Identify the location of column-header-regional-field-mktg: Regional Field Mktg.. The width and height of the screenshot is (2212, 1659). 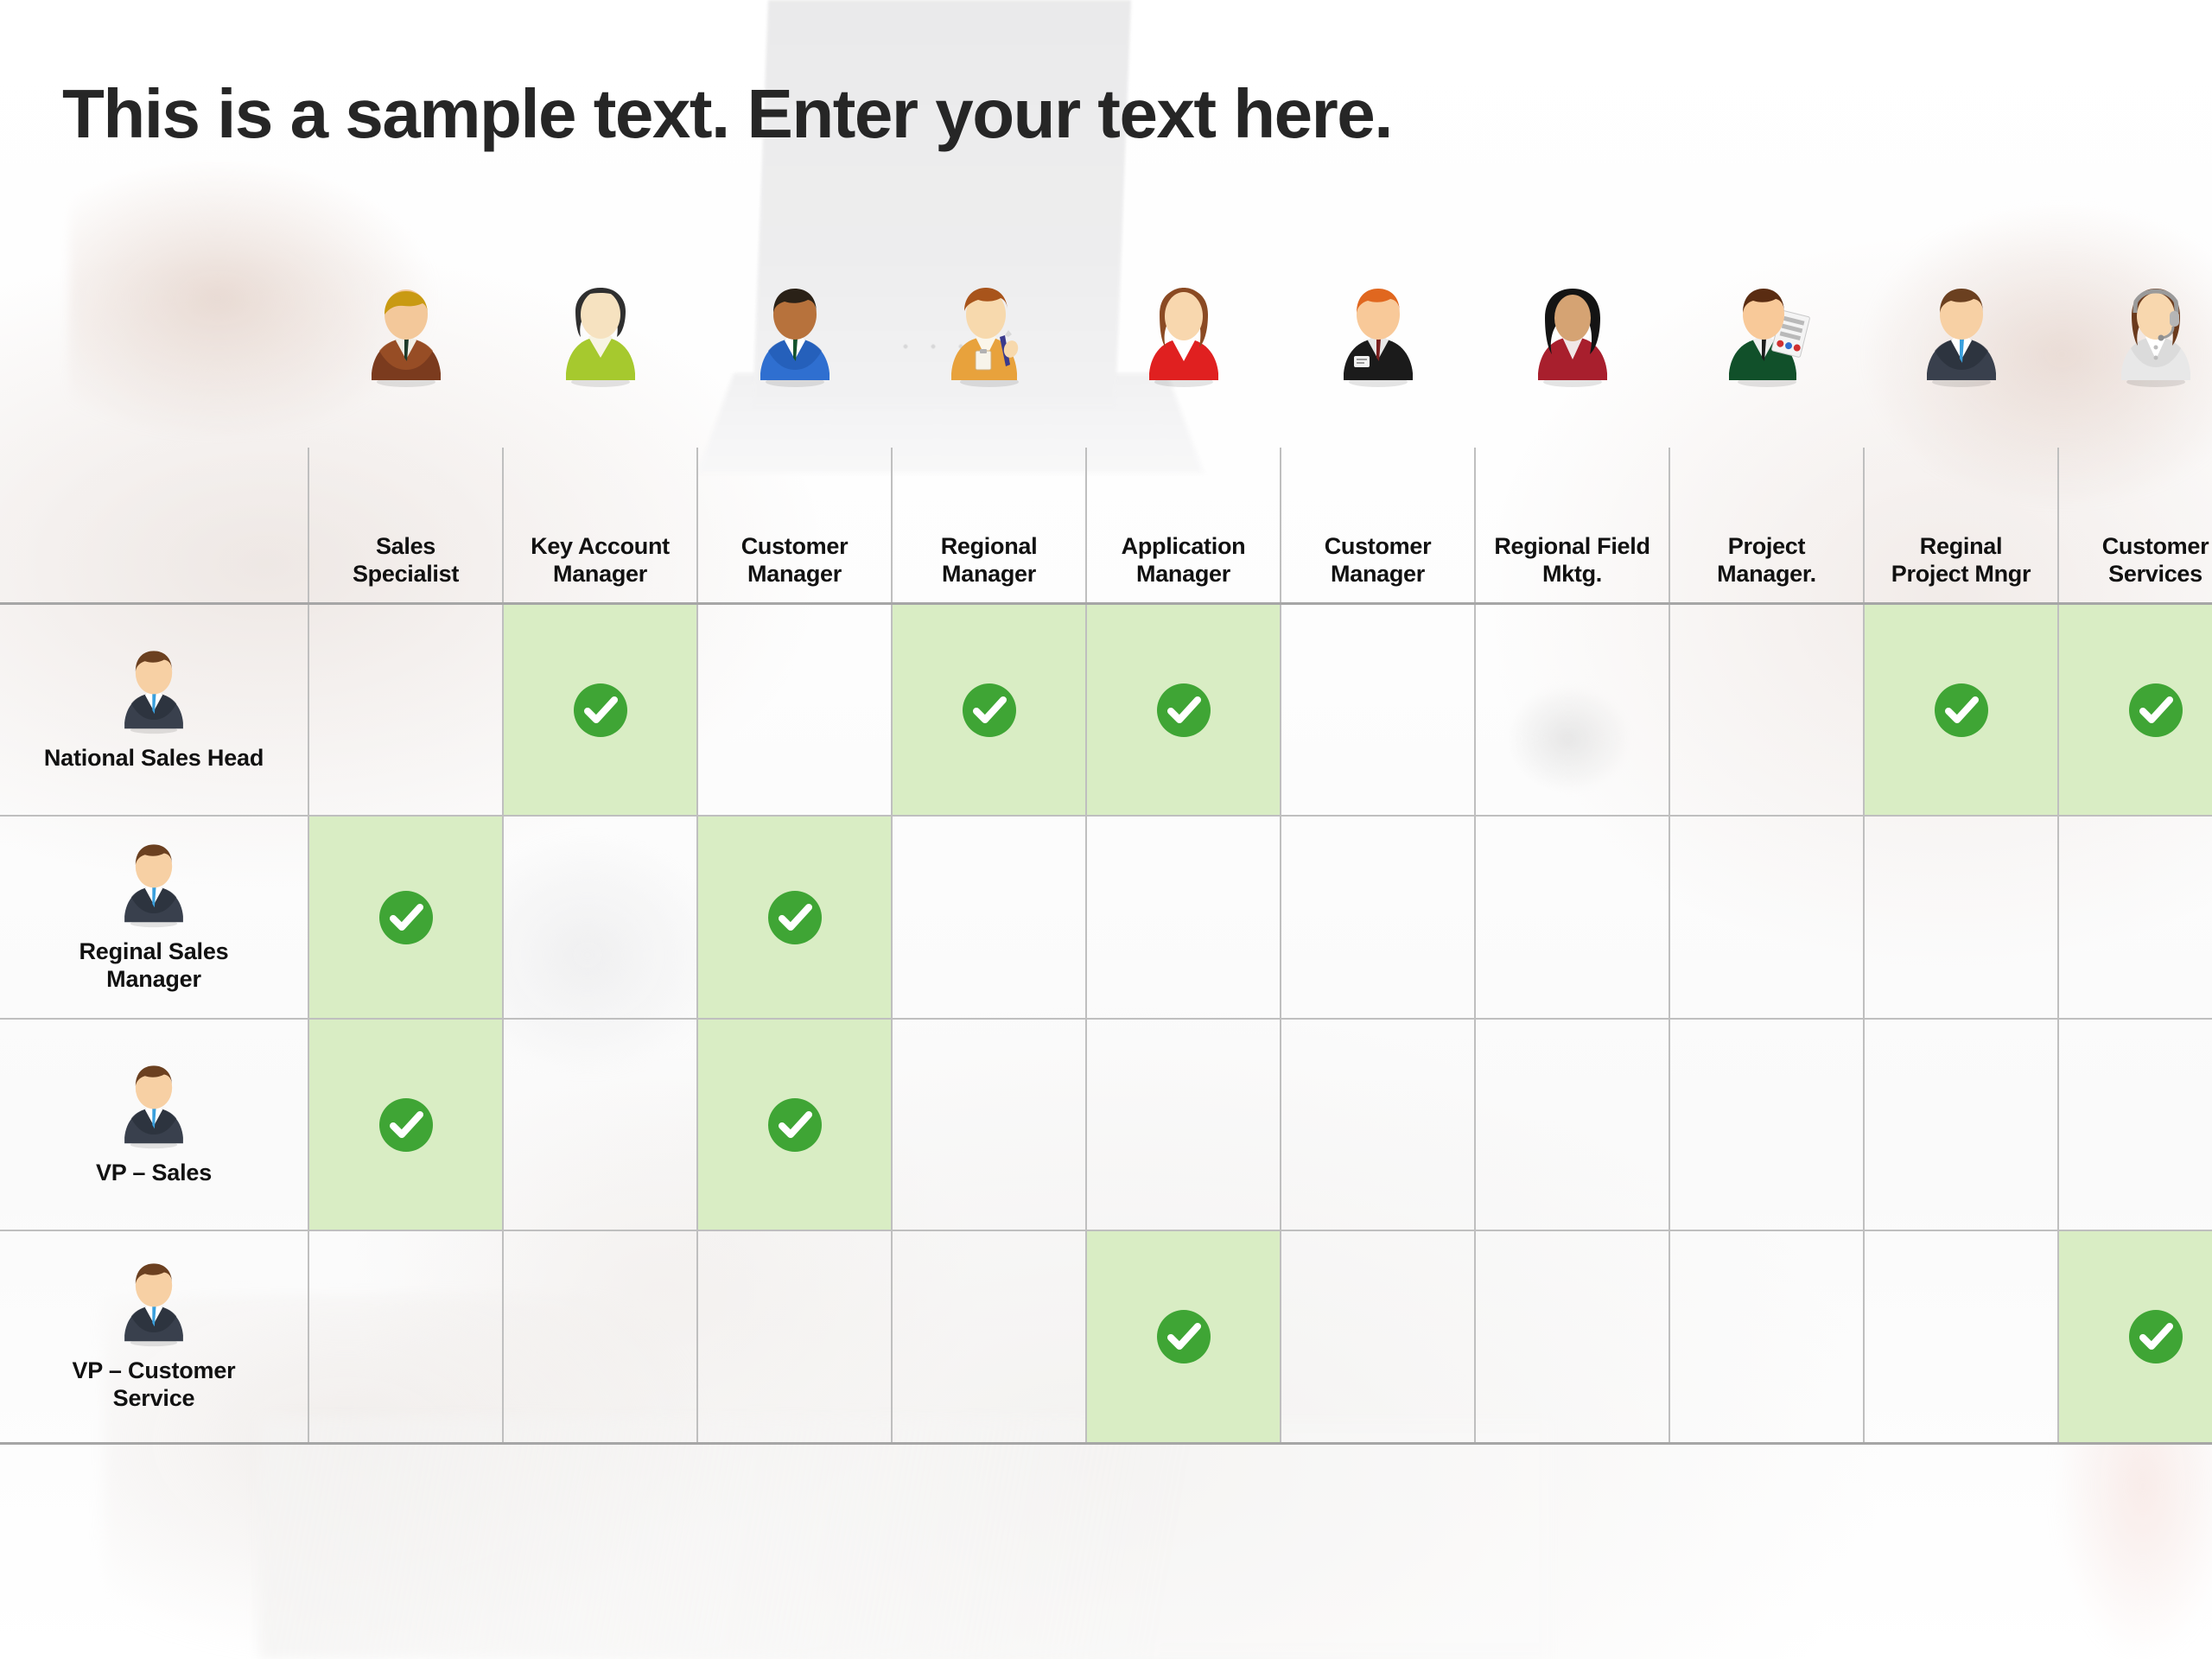
(1573, 446).